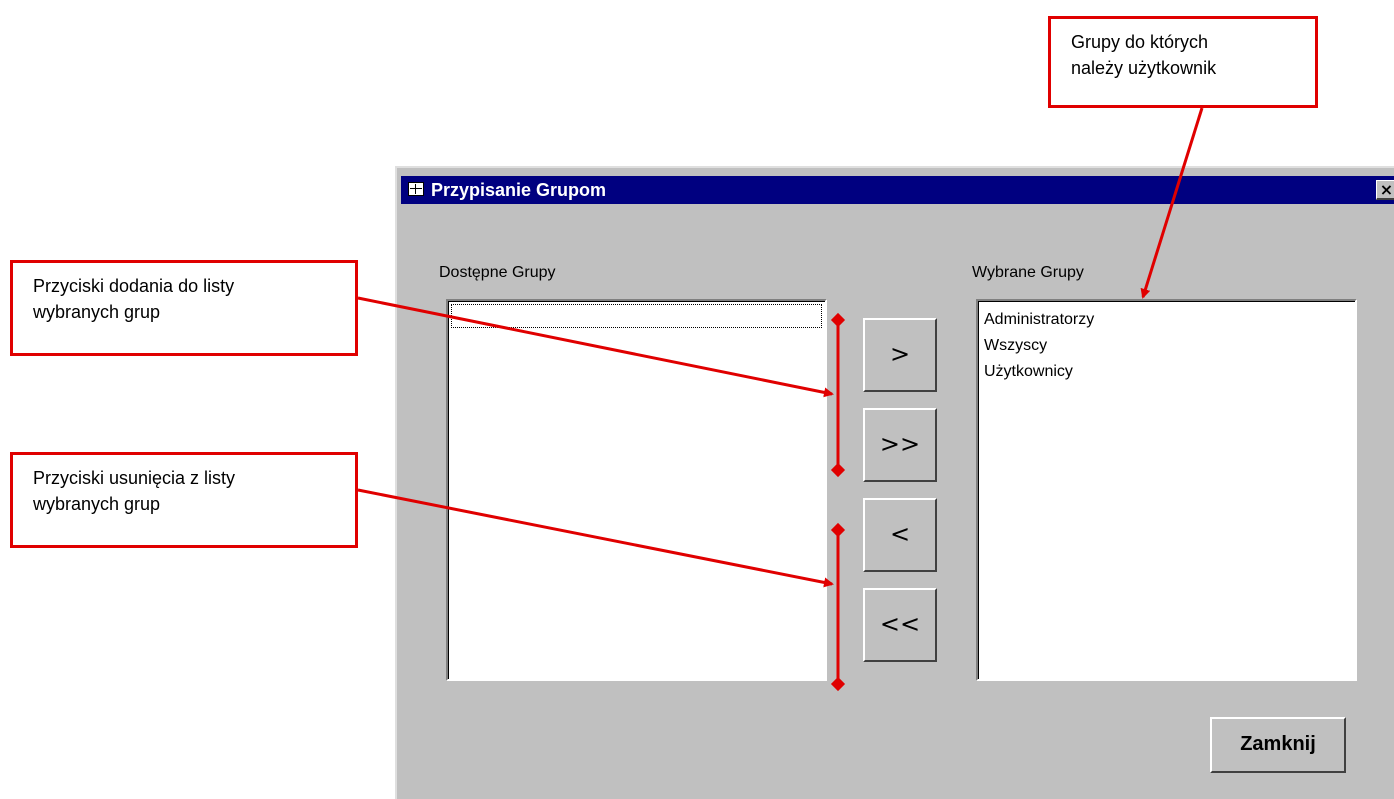 Image resolution: width=1394 pixels, height=799 pixels. Describe the element at coordinates (900, 355) in the screenshot. I see `add-one-button: >` at that location.